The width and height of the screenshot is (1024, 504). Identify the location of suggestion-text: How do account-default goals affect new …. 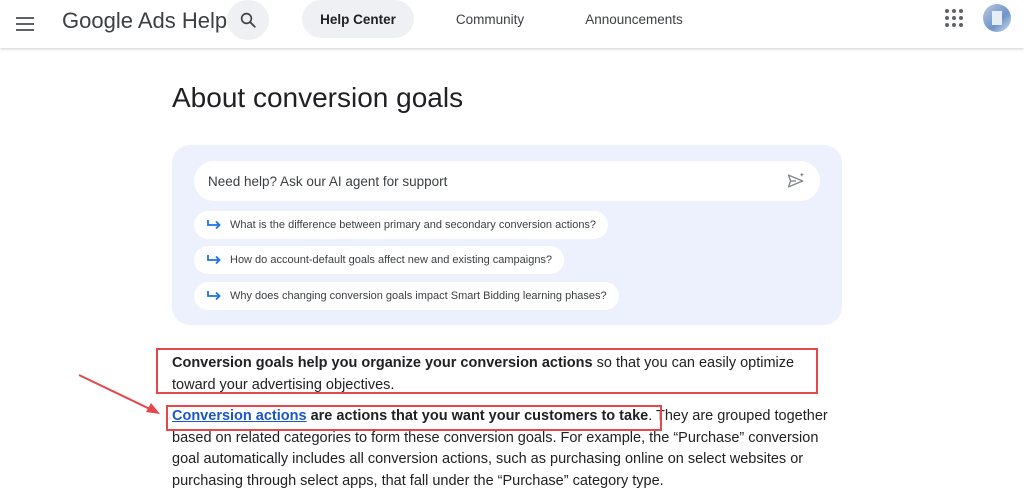
(391, 260).